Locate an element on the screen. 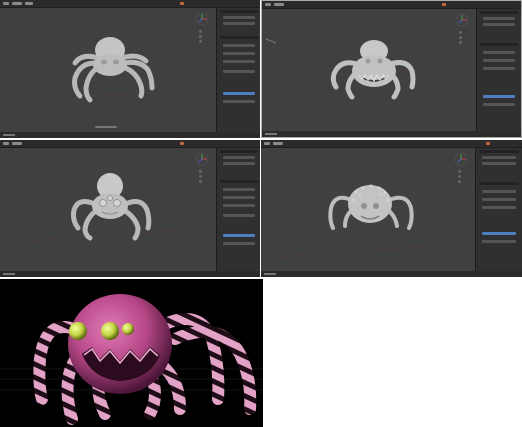 The width and height of the screenshot is (522, 427). spider-sculpt-spiky is located at coordinates (368, 221).